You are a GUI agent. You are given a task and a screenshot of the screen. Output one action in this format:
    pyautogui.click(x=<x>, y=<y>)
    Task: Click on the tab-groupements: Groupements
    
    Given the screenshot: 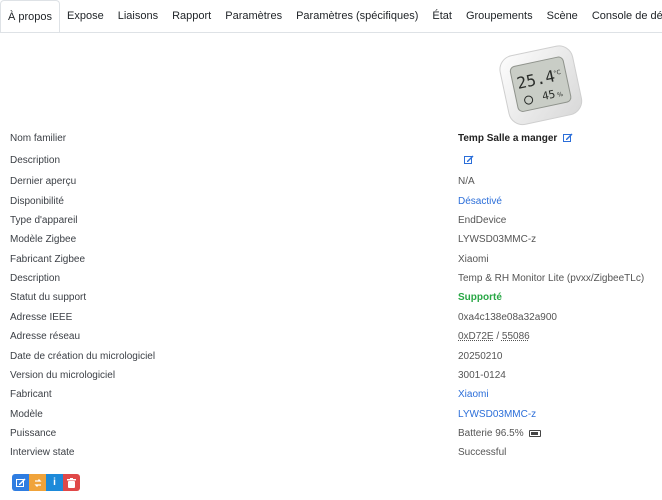 What is the action you would take?
    pyautogui.click(x=499, y=16)
    